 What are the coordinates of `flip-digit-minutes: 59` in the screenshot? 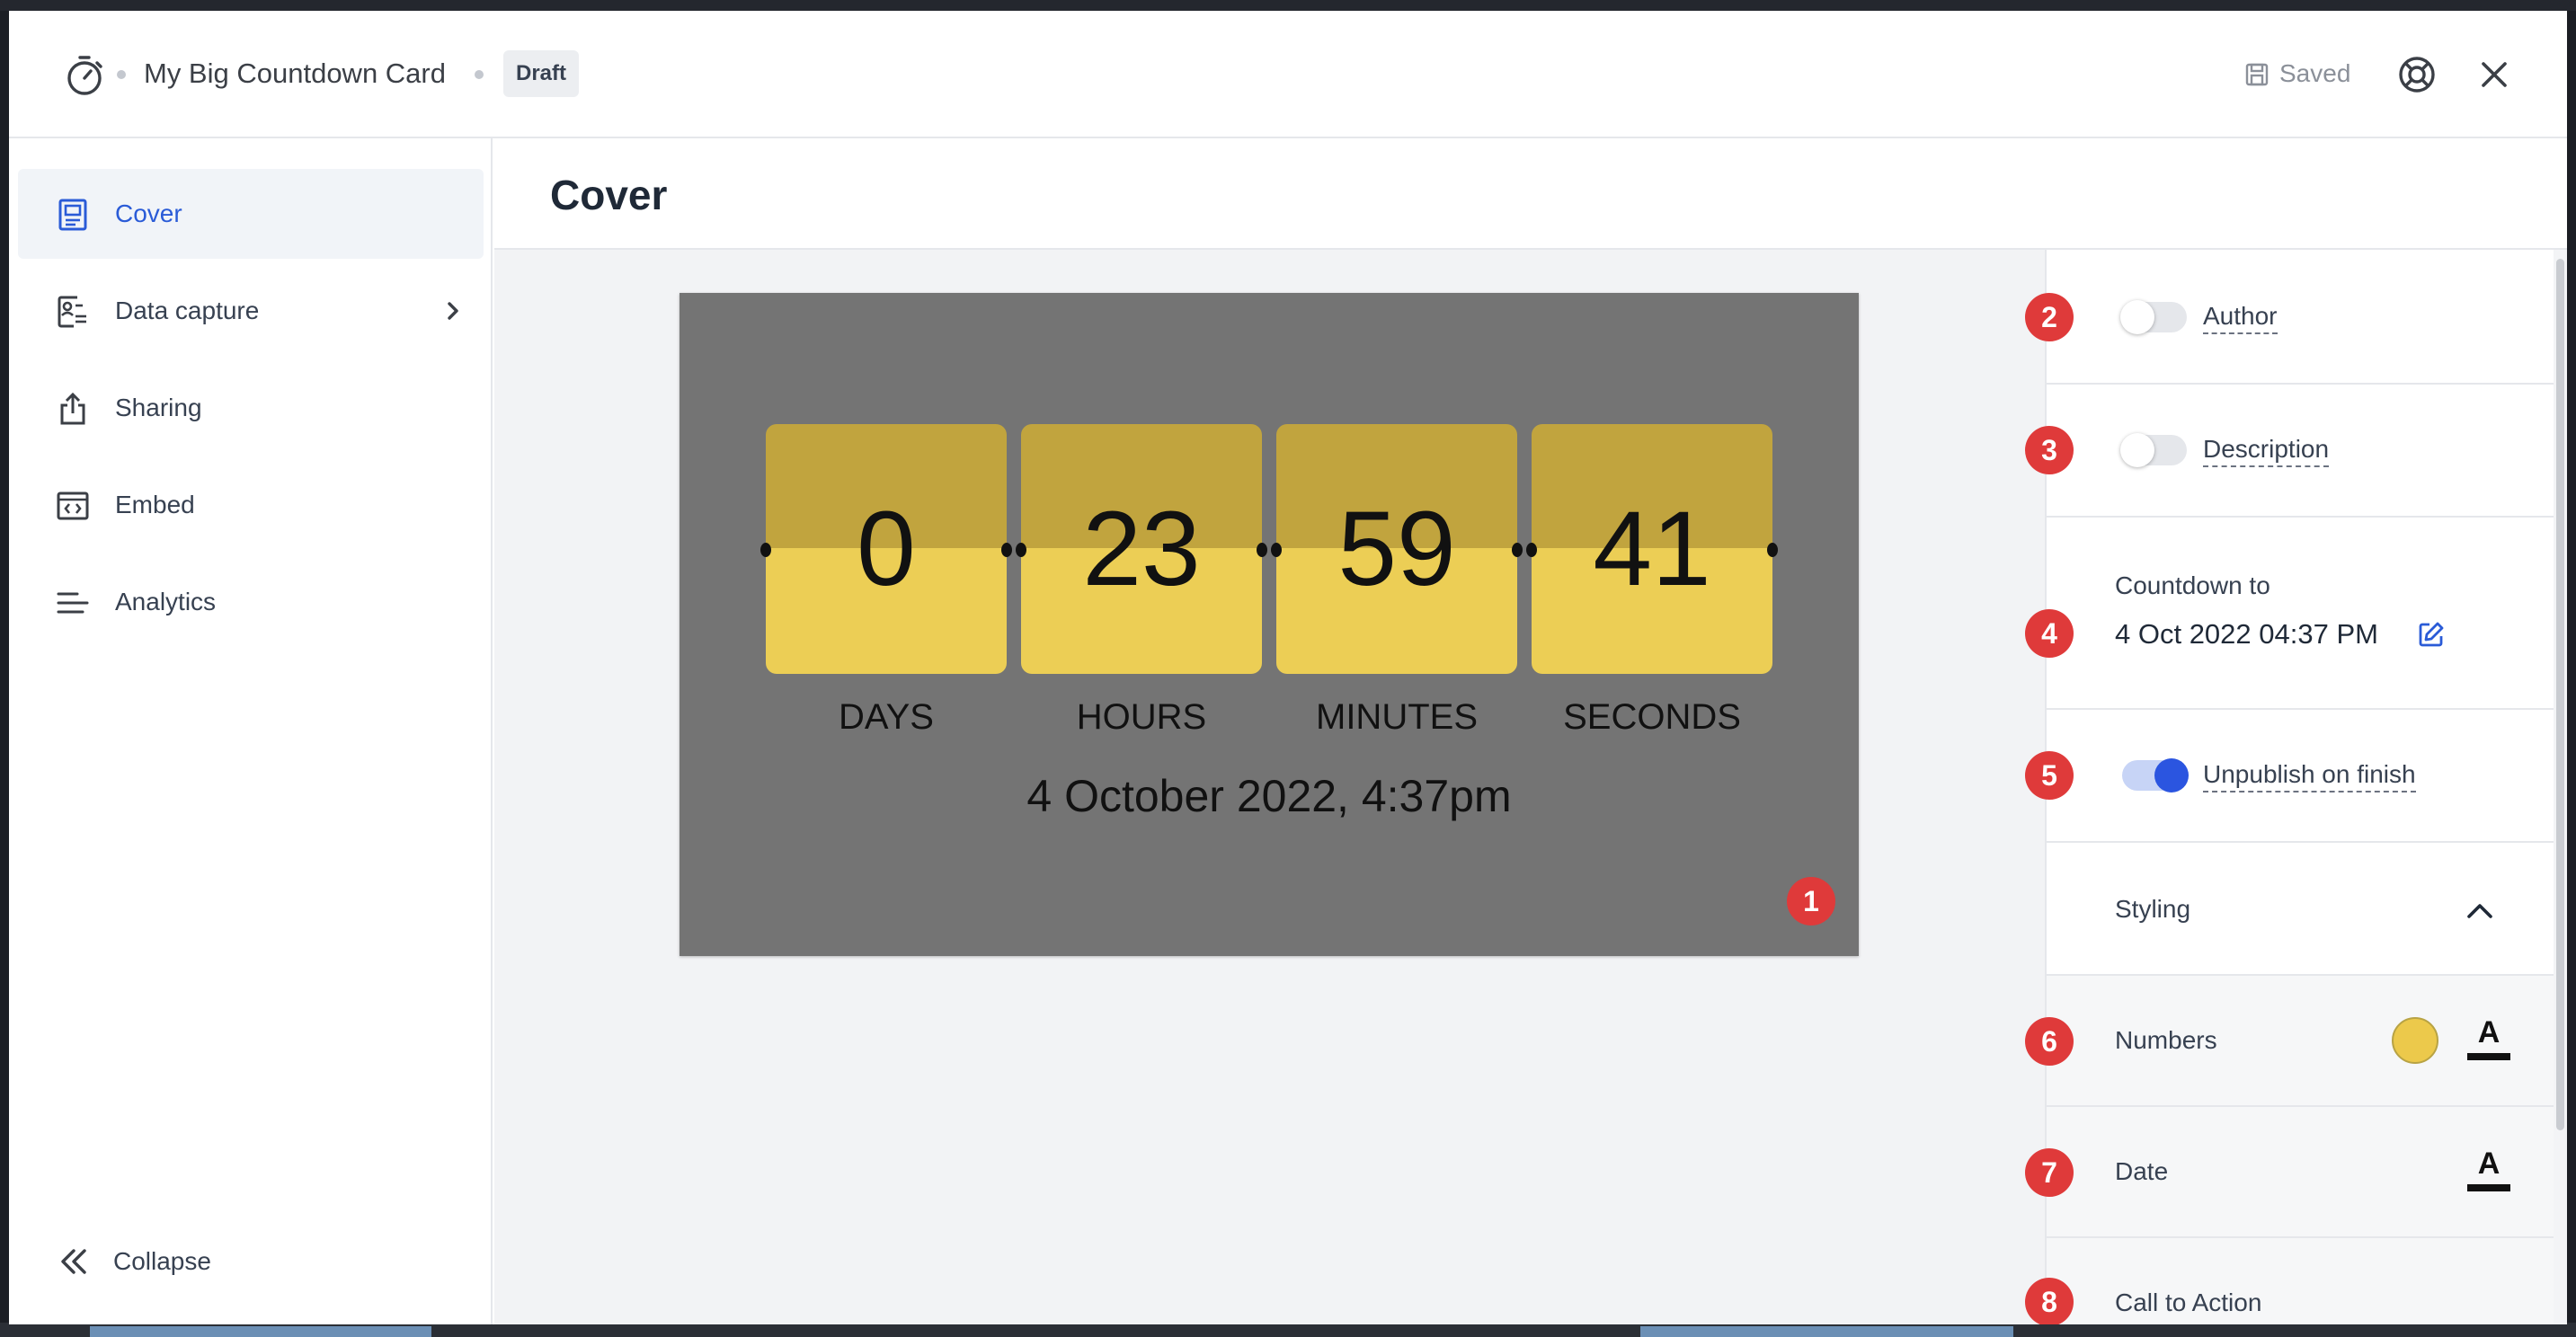 It's located at (1397, 555).